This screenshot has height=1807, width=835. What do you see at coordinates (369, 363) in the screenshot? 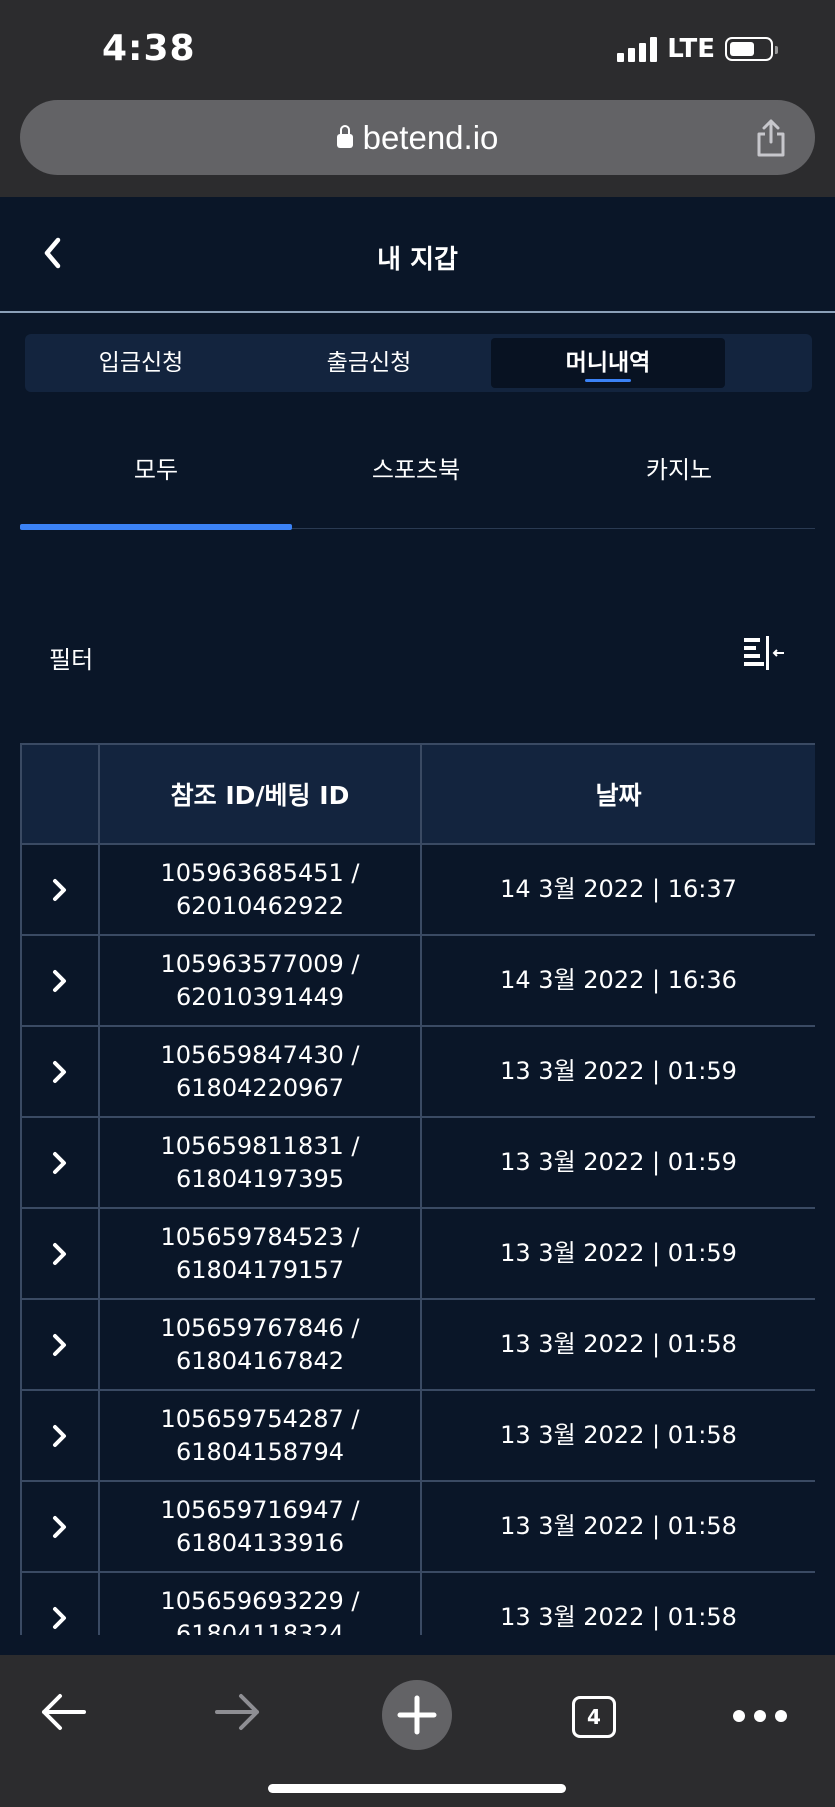
I see `tab-withdraw: 출금신청` at bounding box center [369, 363].